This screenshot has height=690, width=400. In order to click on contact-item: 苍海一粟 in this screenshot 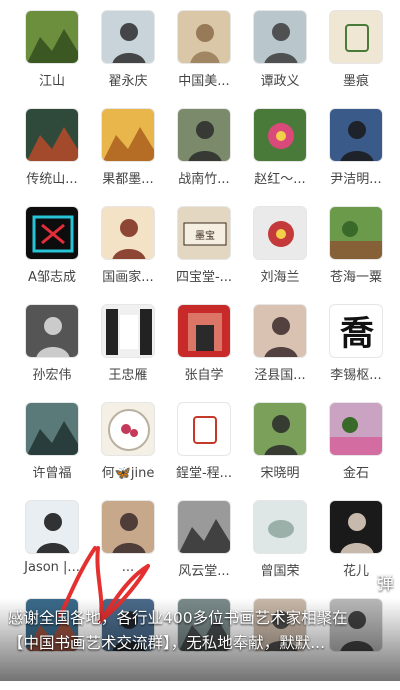, I will do `click(356, 252)`.